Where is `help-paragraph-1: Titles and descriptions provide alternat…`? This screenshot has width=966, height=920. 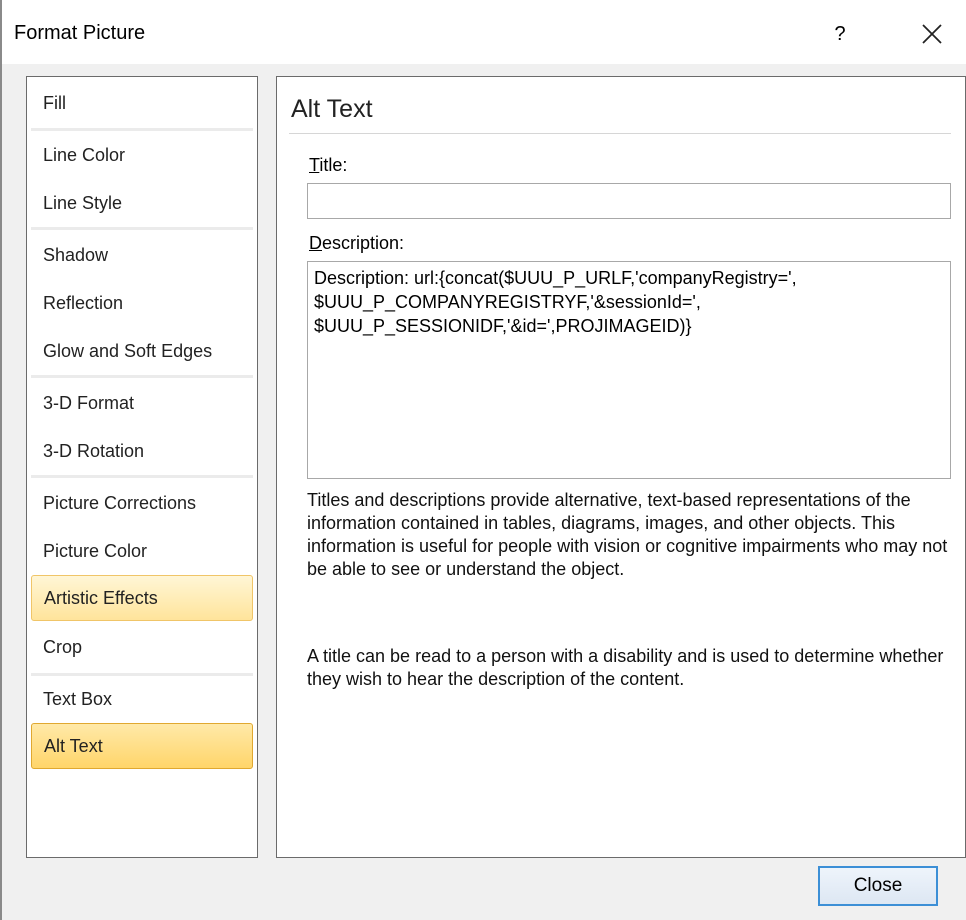
help-paragraph-1: Titles and descriptions provide alternat… is located at coordinates (627, 534).